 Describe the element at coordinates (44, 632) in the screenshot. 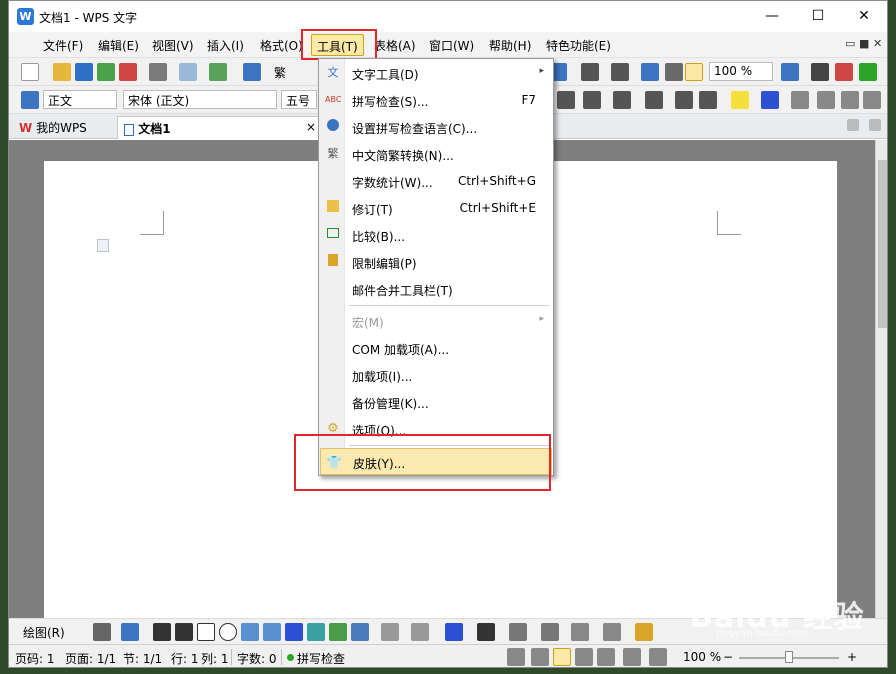

I see `draw-menu-button: 绘图(R)` at that location.